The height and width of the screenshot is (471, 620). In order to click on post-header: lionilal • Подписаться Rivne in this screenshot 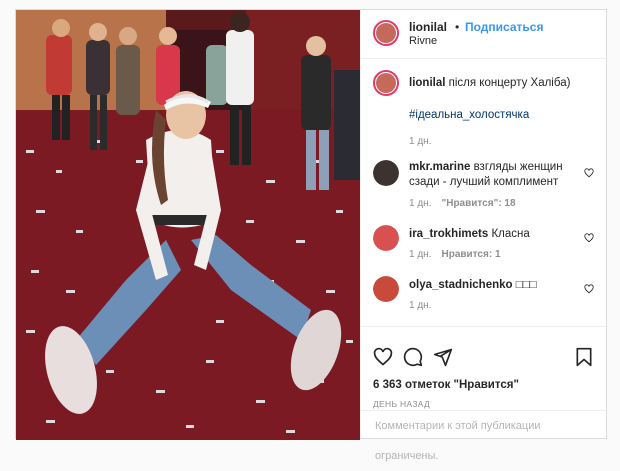, I will do `click(483, 34)`.